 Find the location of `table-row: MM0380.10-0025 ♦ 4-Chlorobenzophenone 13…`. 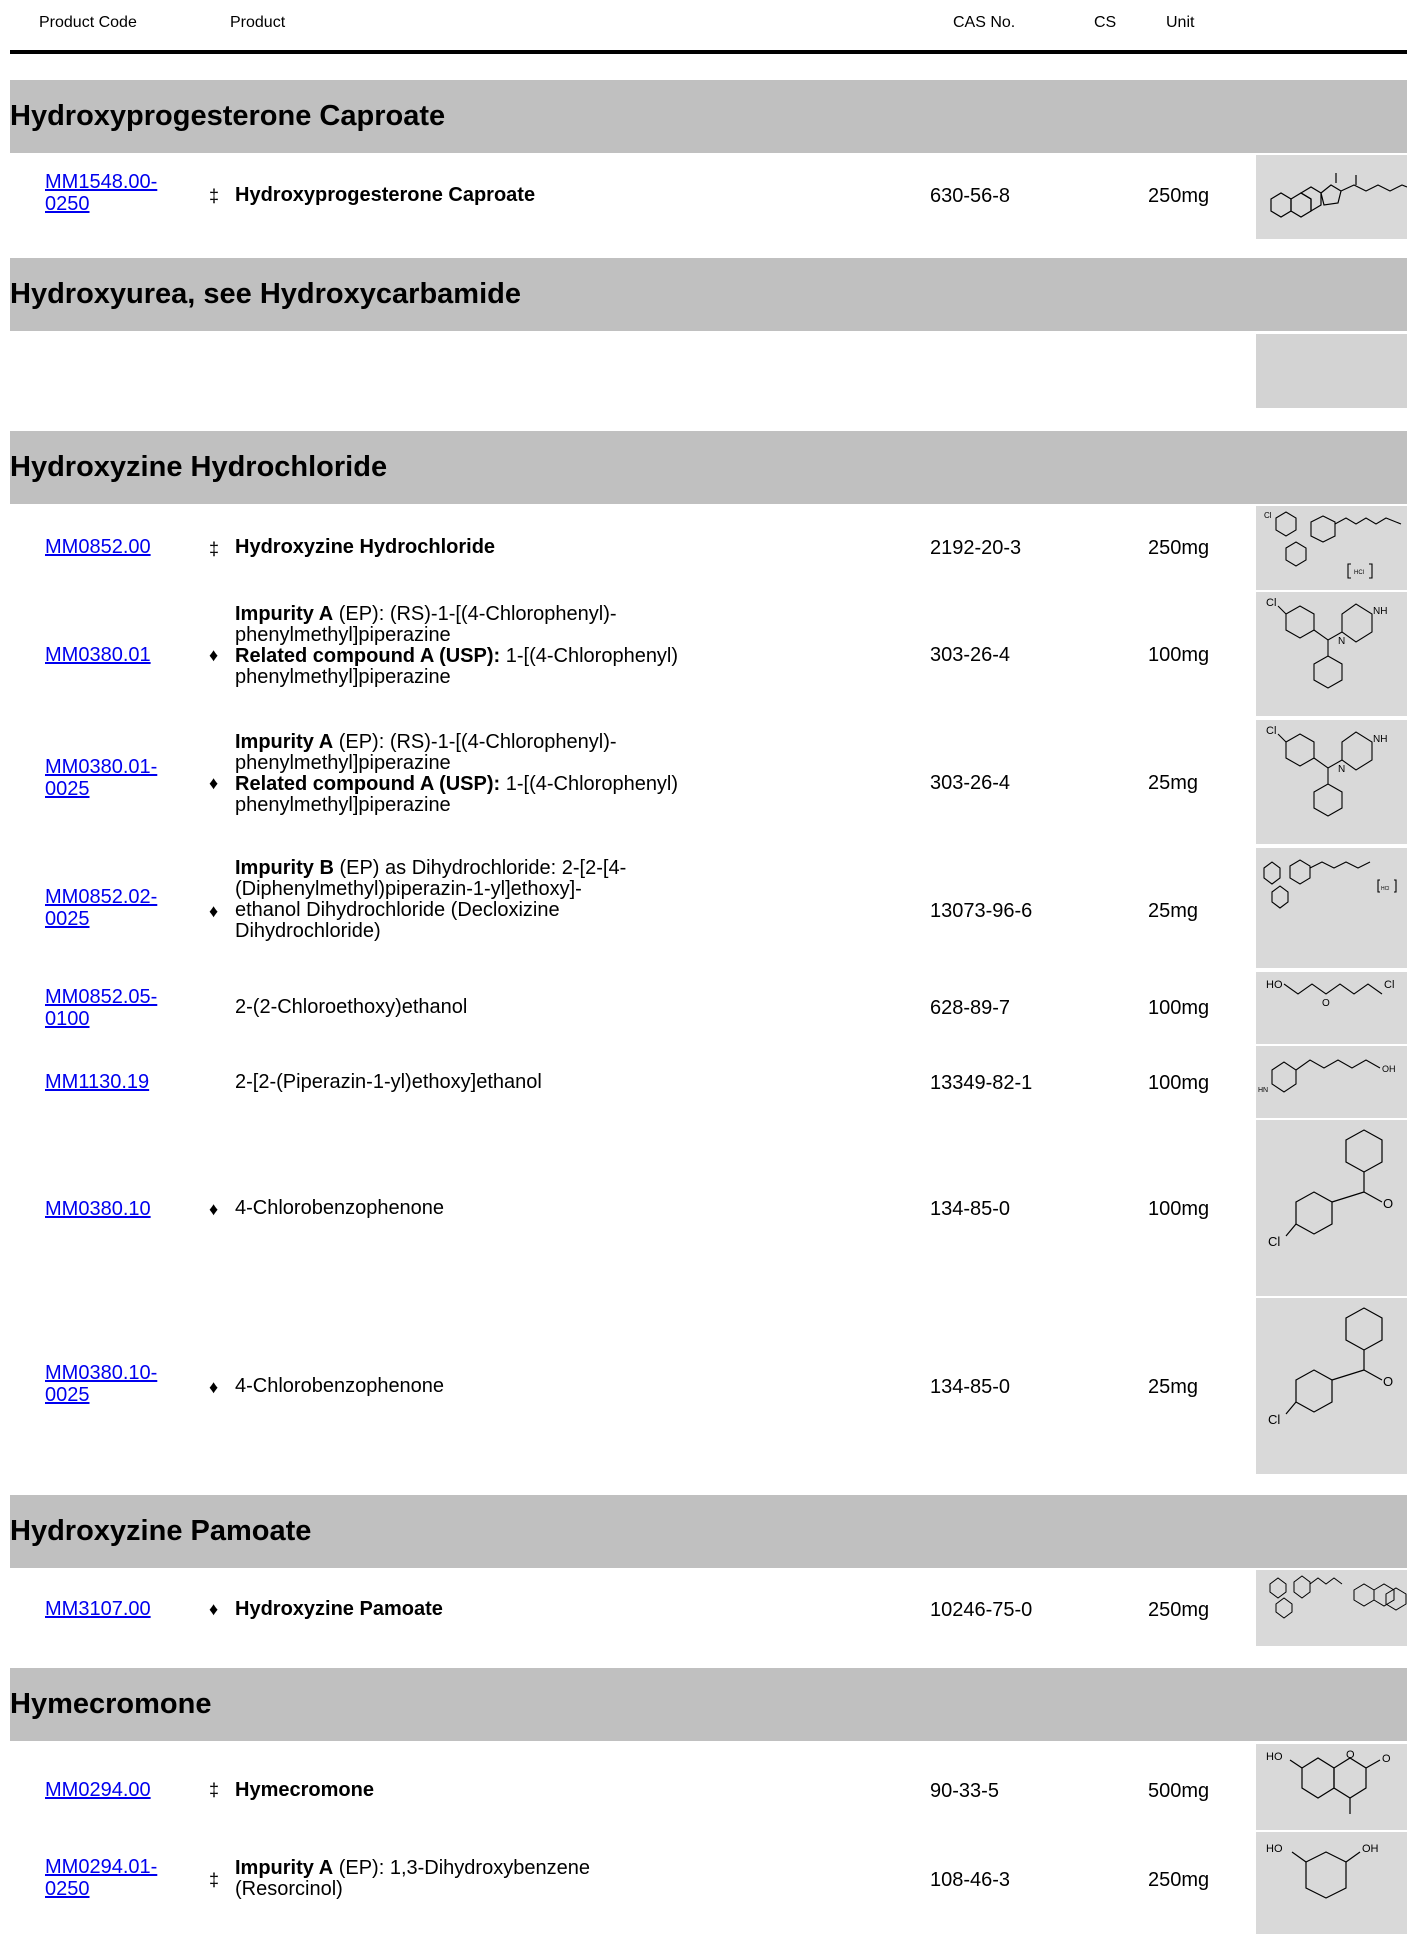

table-row: MM0380.10-0025 ♦ 4-Chlorobenzophenone 13… is located at coordinates (703, 1386).